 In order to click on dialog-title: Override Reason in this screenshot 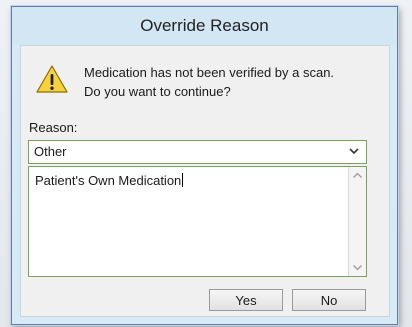, I will do `click(204, 25)`.